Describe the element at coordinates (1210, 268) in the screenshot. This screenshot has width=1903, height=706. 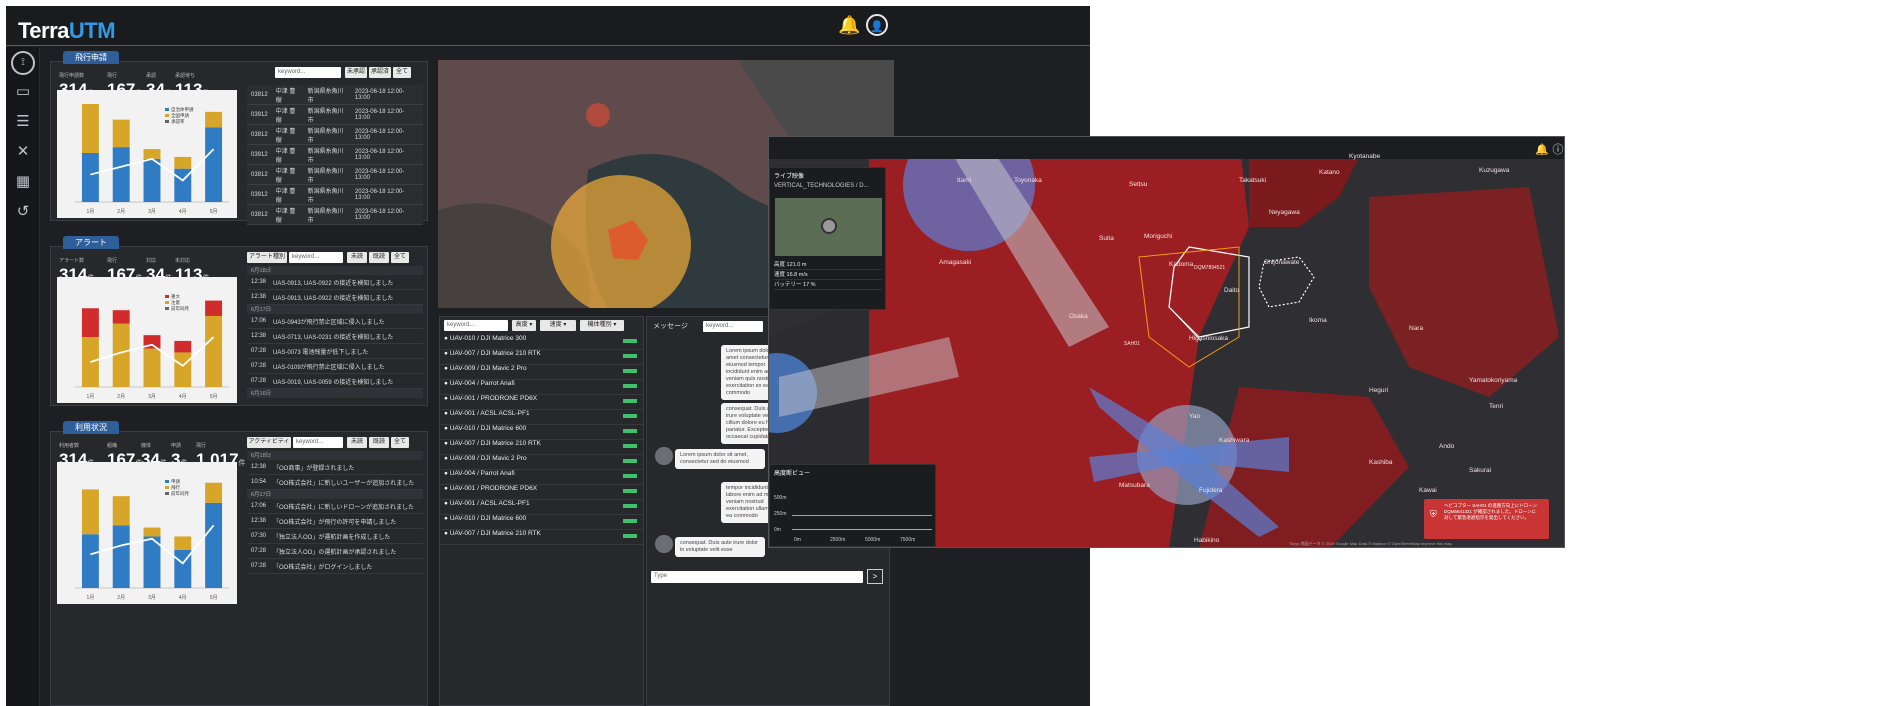
I see `drone-label: DQM7894521` at that location.